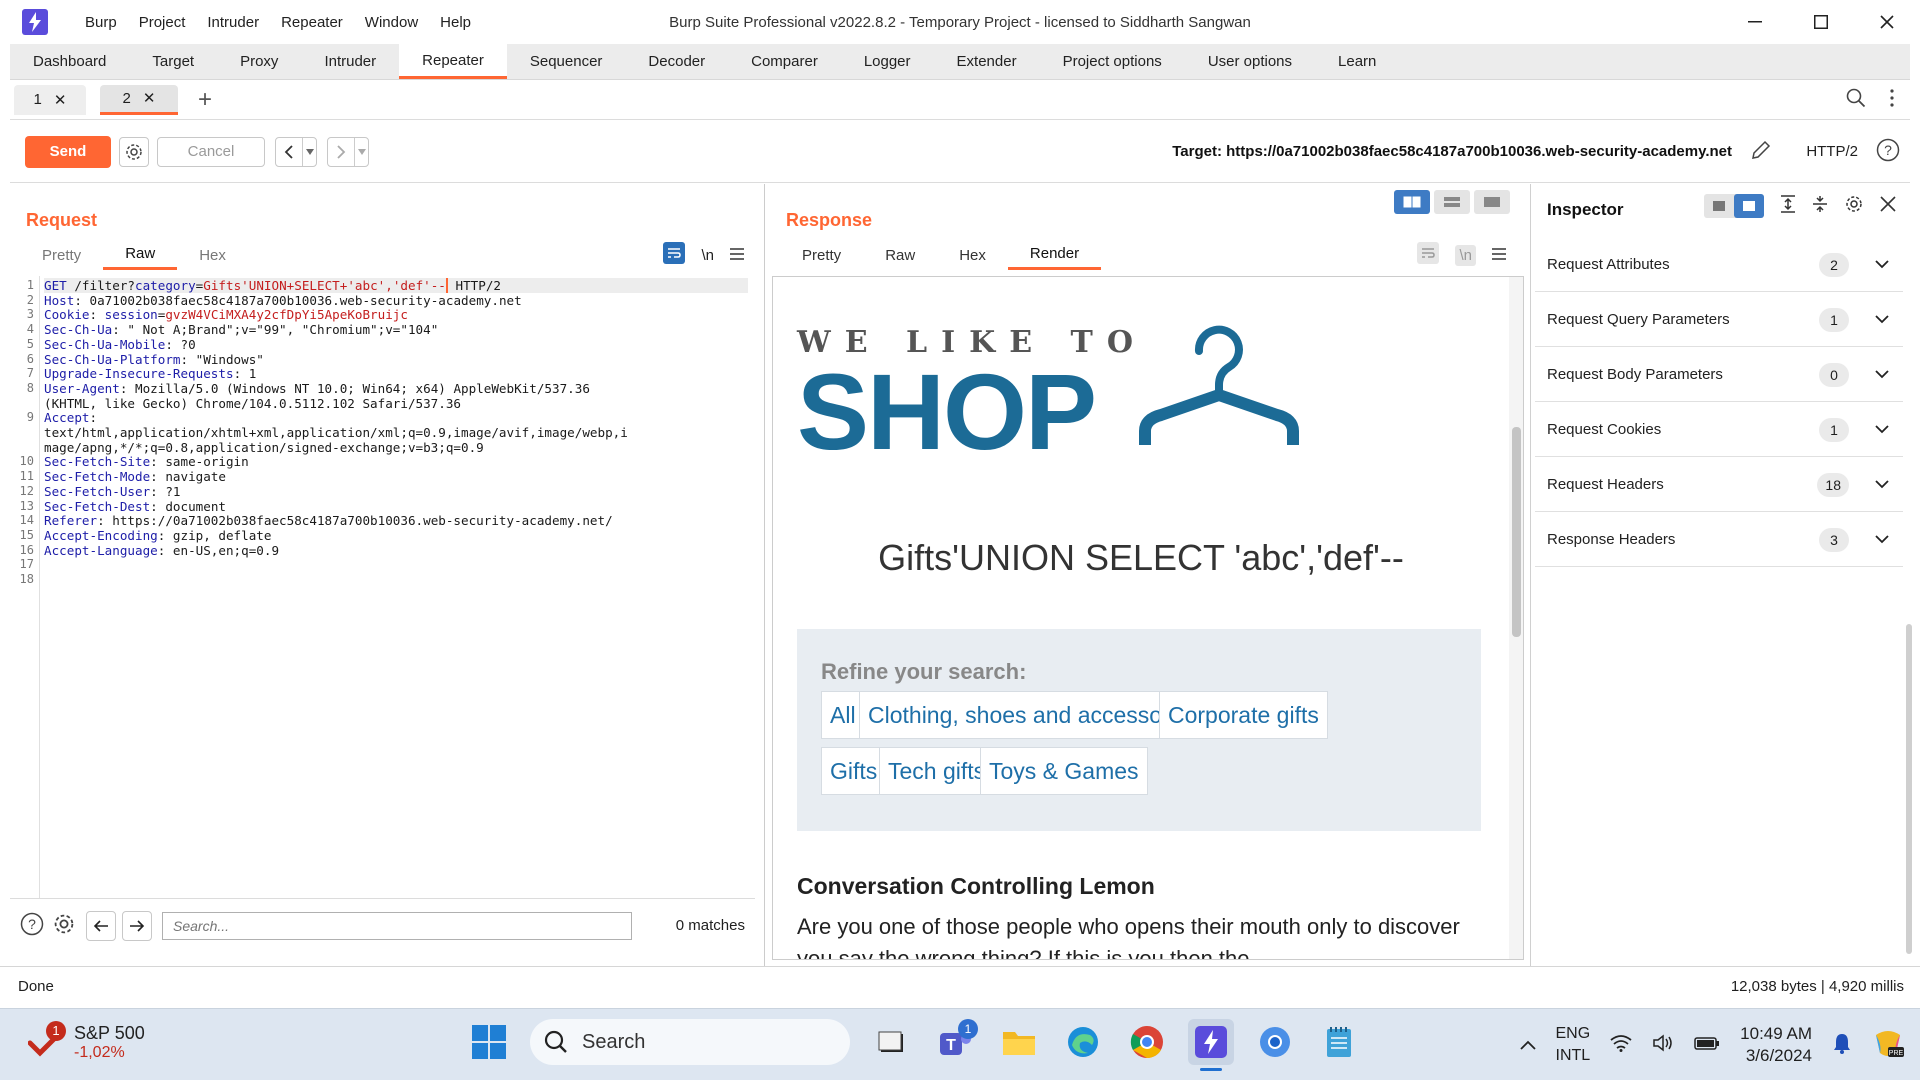 The height and width of the screenshot is (1080, 1920). What do you see at coordinates (1573, 1045) in the screenshot?
I see `language-indicator: ENG INTL` at bounding box center [1573, 1045].